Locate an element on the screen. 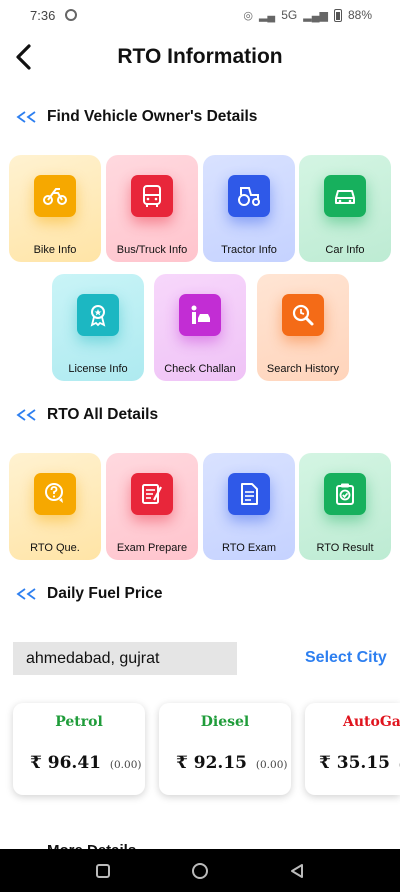 This screenshot has width=400, height=892. rto-que-icon-box is located at coordinates (55, 494).